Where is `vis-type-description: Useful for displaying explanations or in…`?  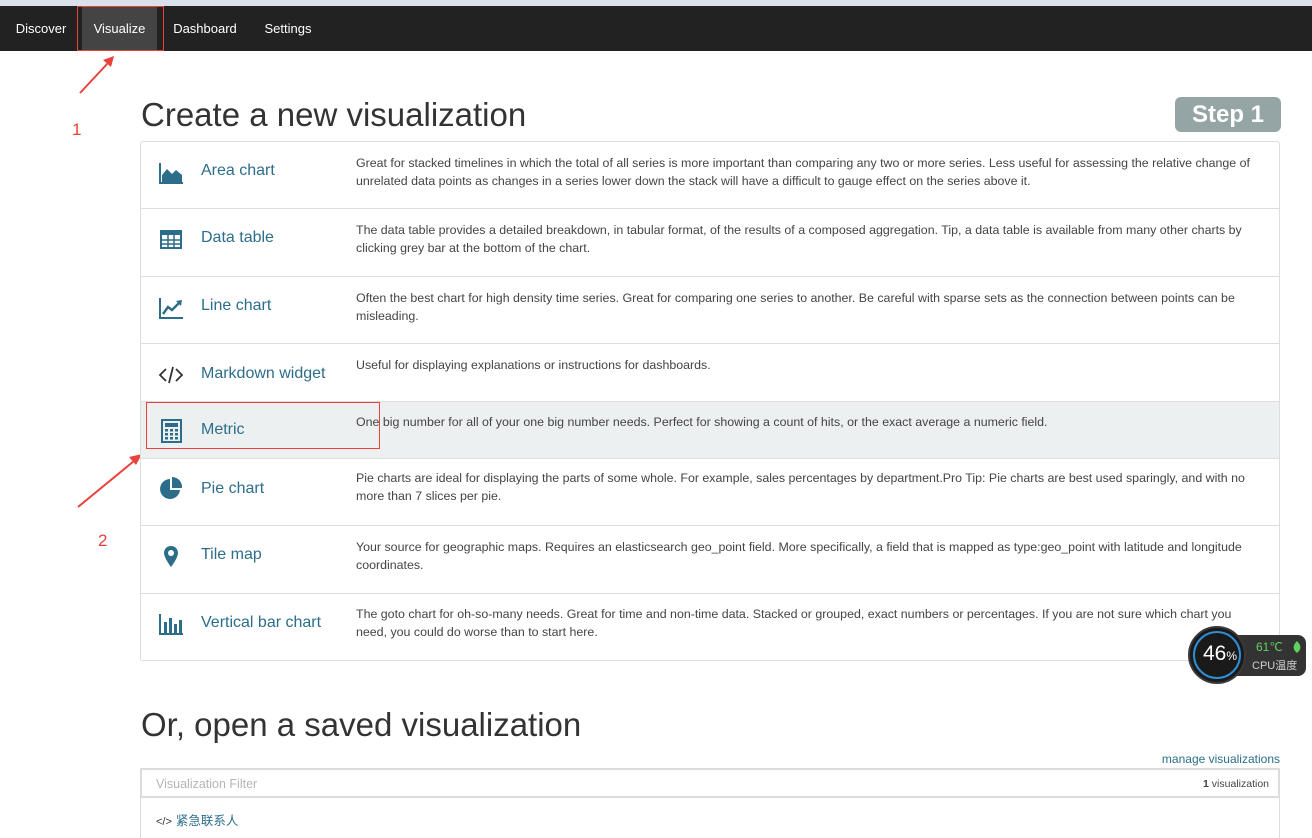 vis-type-description: Useful for displaying explanations or in… is located at coordinates (533, 365).